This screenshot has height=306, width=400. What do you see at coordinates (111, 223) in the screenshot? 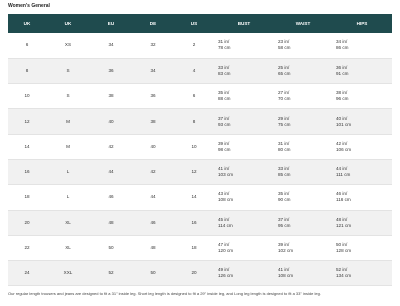
I see `cell-eu: 48` at bounding box center [111, 223].